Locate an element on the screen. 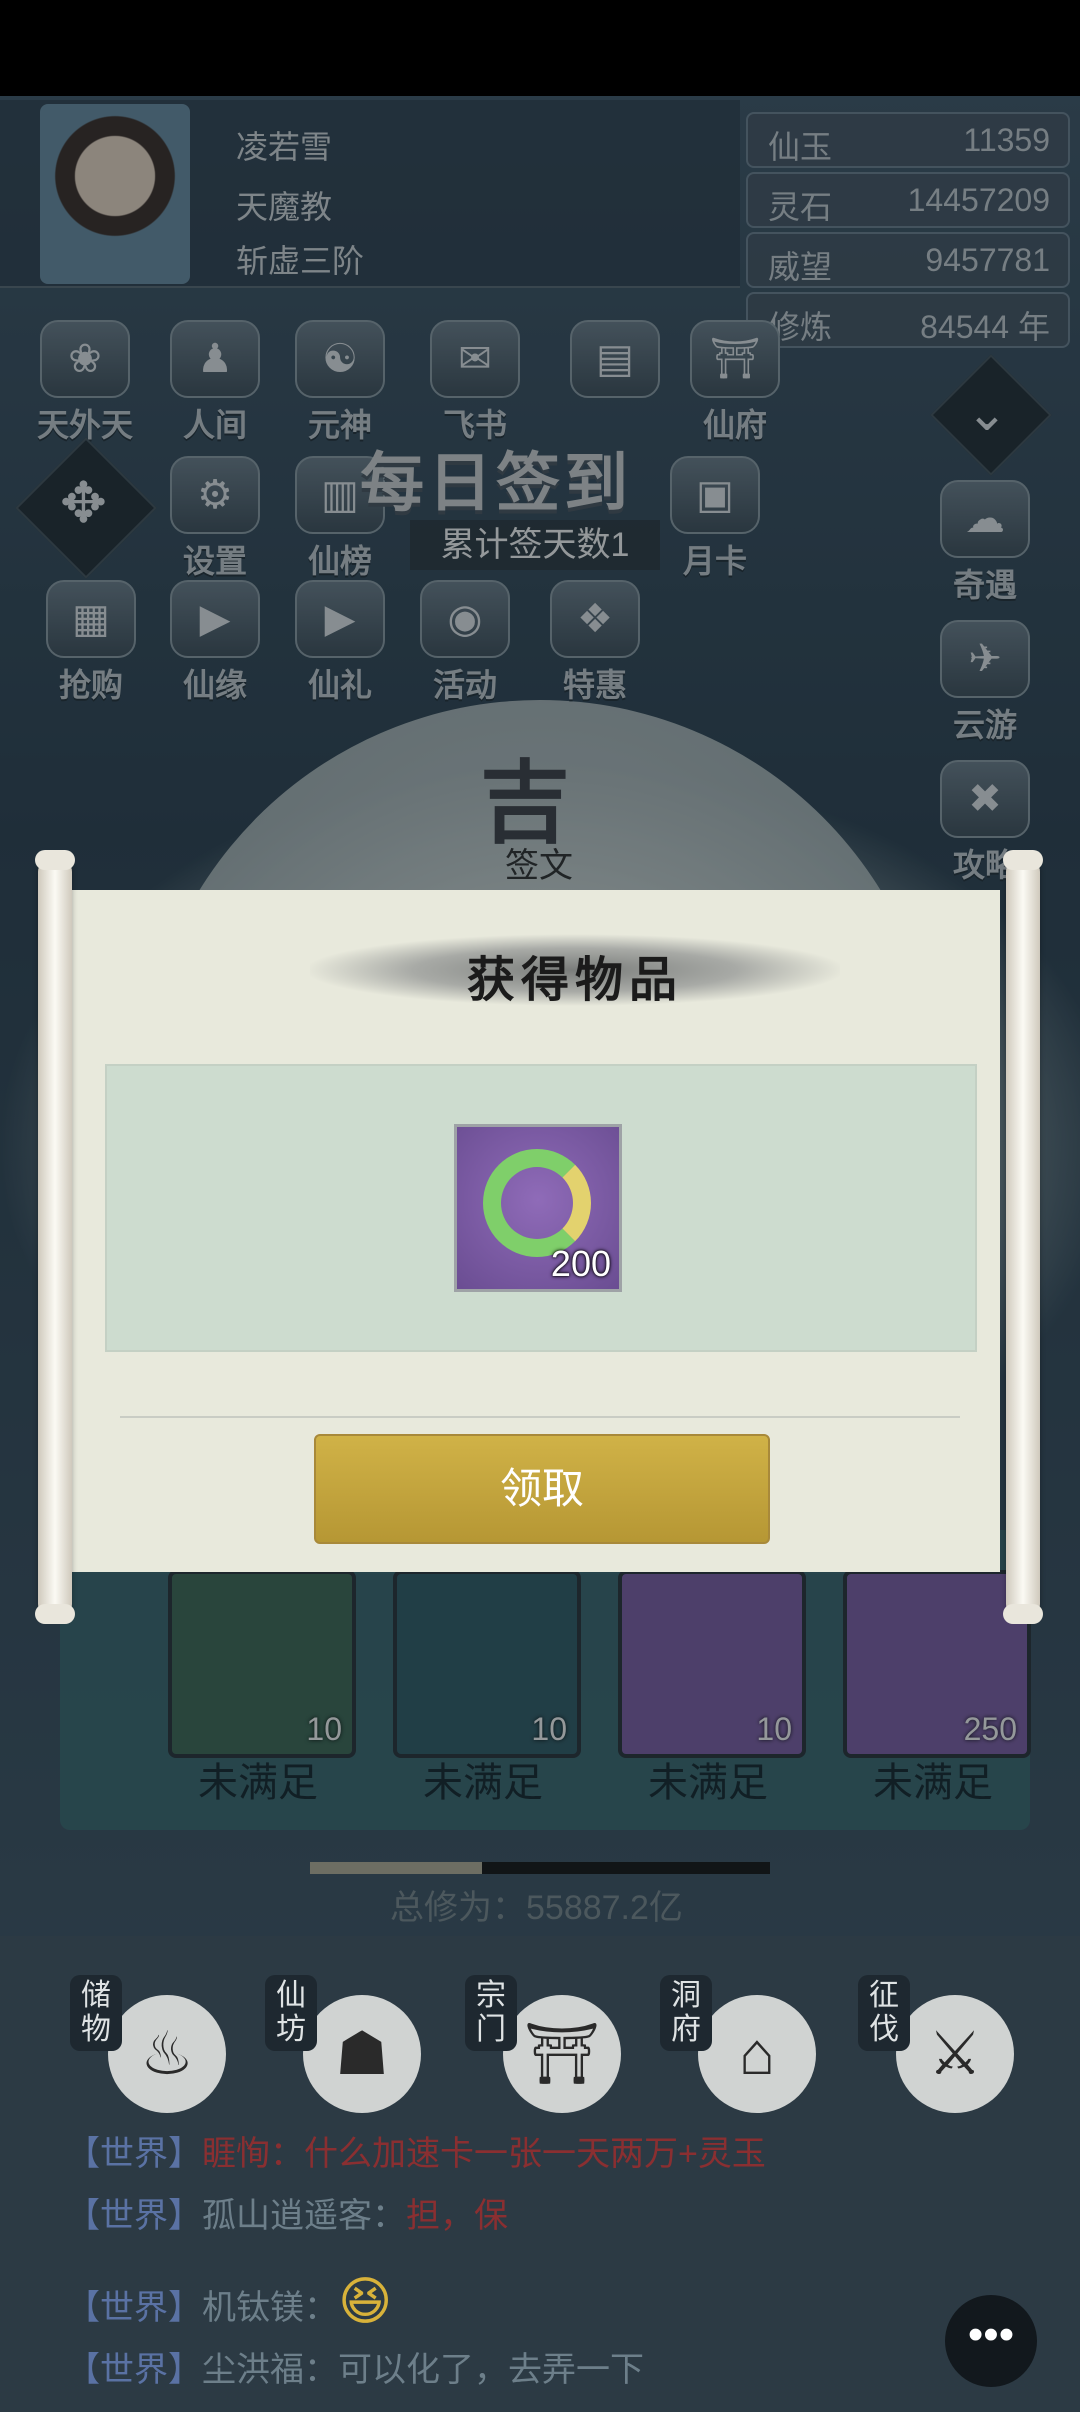 The width and height of the screenshot is (1080, 2412). pagoda-icon: ⌂ is located at coordinates (757, 2054).